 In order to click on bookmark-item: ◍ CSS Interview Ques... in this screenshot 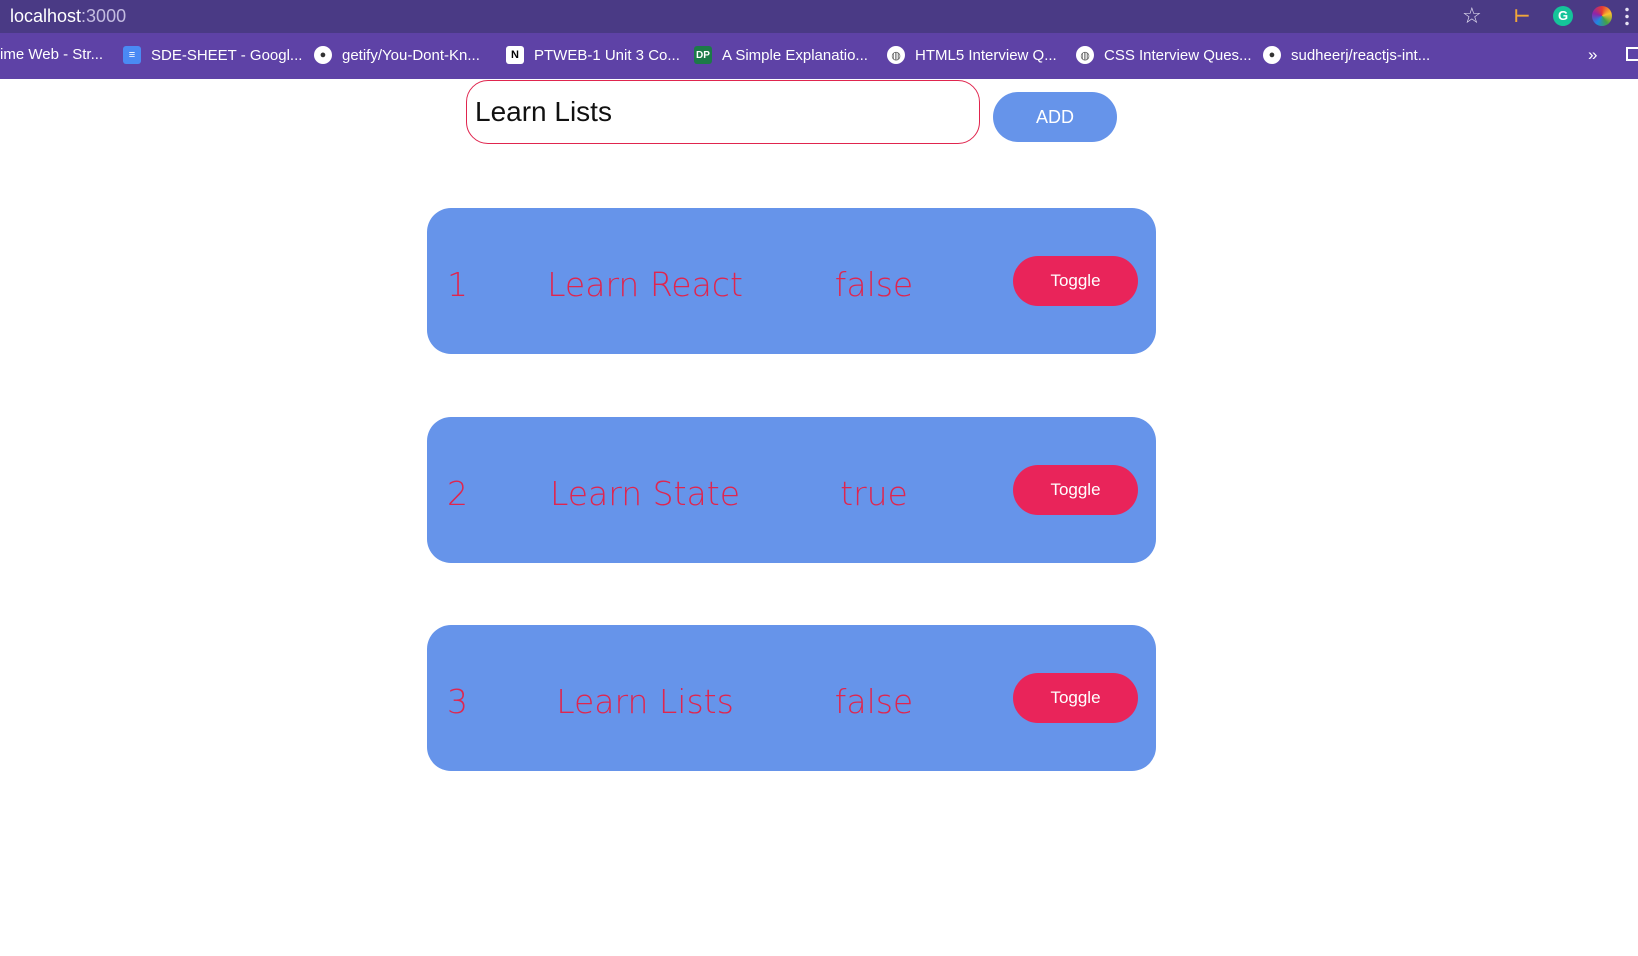, I will do `click(1164, 55)`.